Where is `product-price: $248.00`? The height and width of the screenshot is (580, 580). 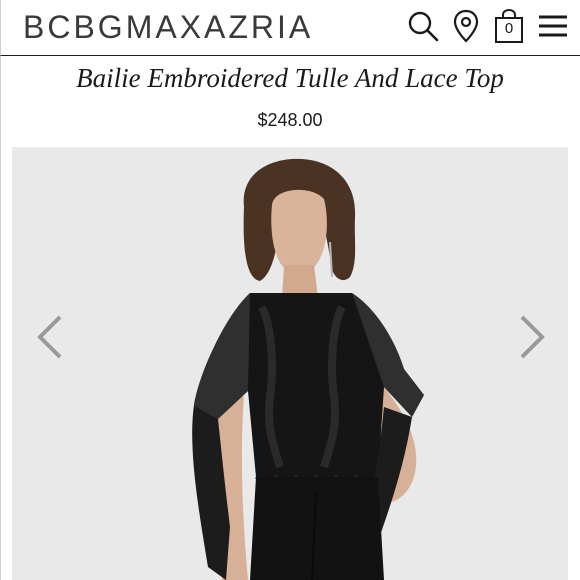 product-price: $248.00 is located at coordinates (290, 120).